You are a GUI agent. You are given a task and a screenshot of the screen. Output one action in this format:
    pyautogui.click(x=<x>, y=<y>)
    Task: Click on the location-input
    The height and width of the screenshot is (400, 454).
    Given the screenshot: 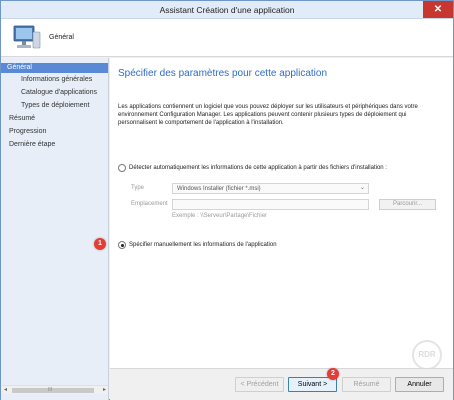 What is the action you would take?
    pyautogui.click(x=270, y=204)
    